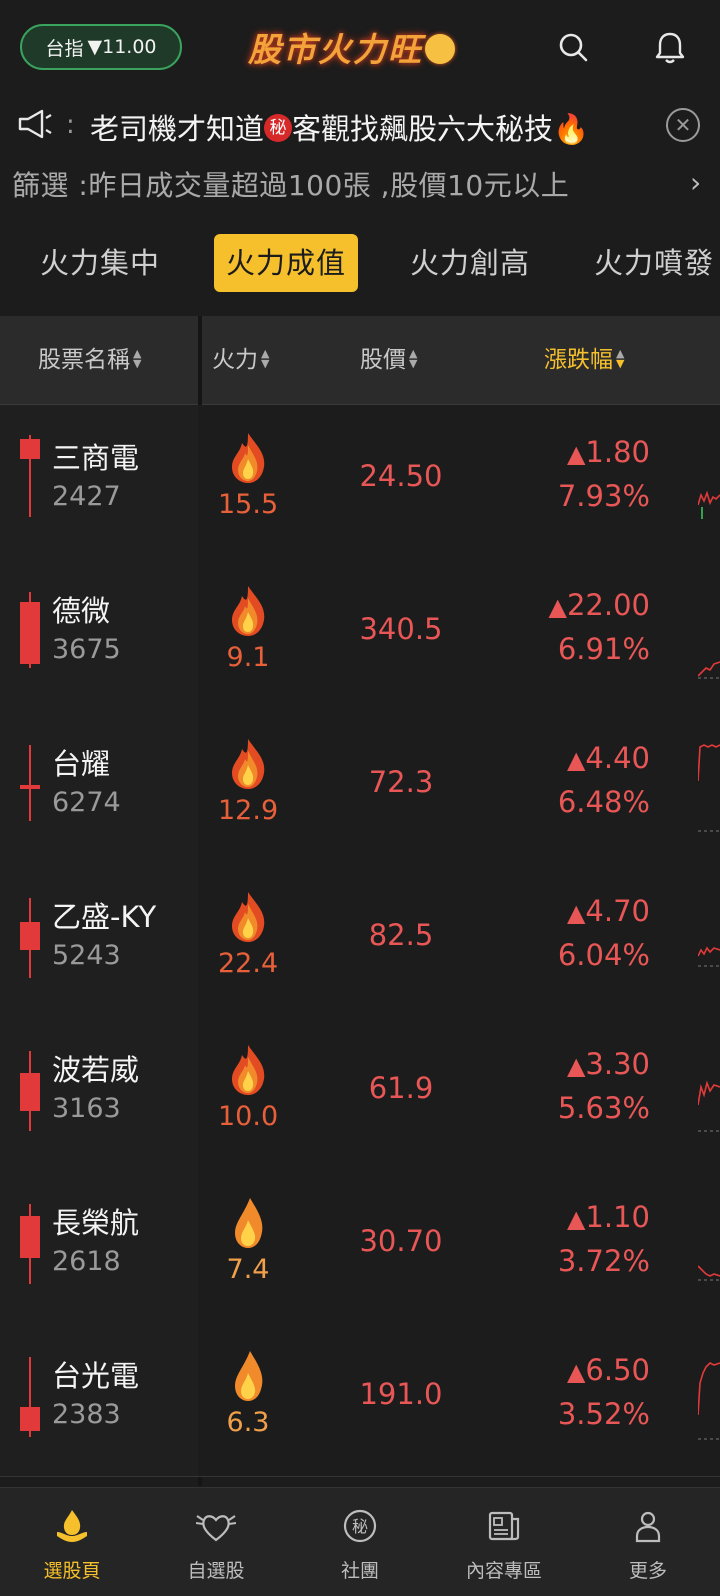  I want to click on tab-fire-burst: 火力噴發, so click(654, 263).